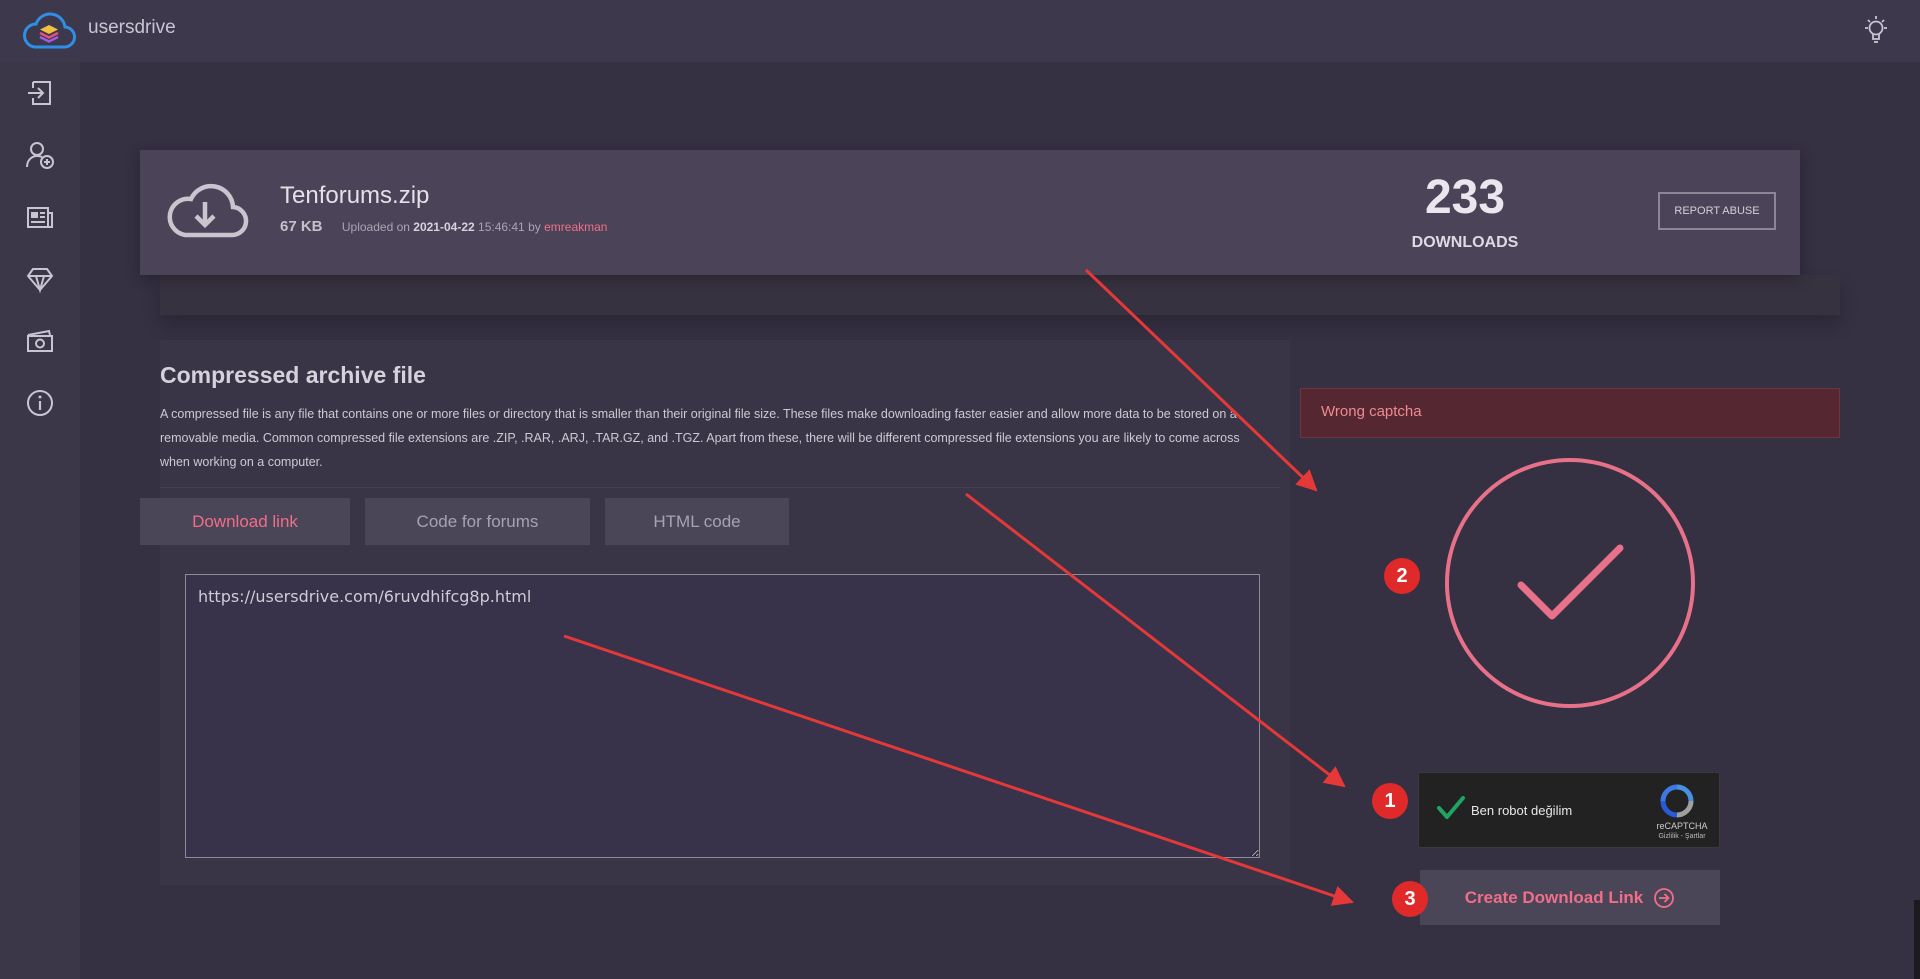 The width and height of the screenshot is (1920, 979). What do you see at coordinates (301, 226) in the screenshot?
I see `file-size: 67 KB` at bounding box center [301, 226].